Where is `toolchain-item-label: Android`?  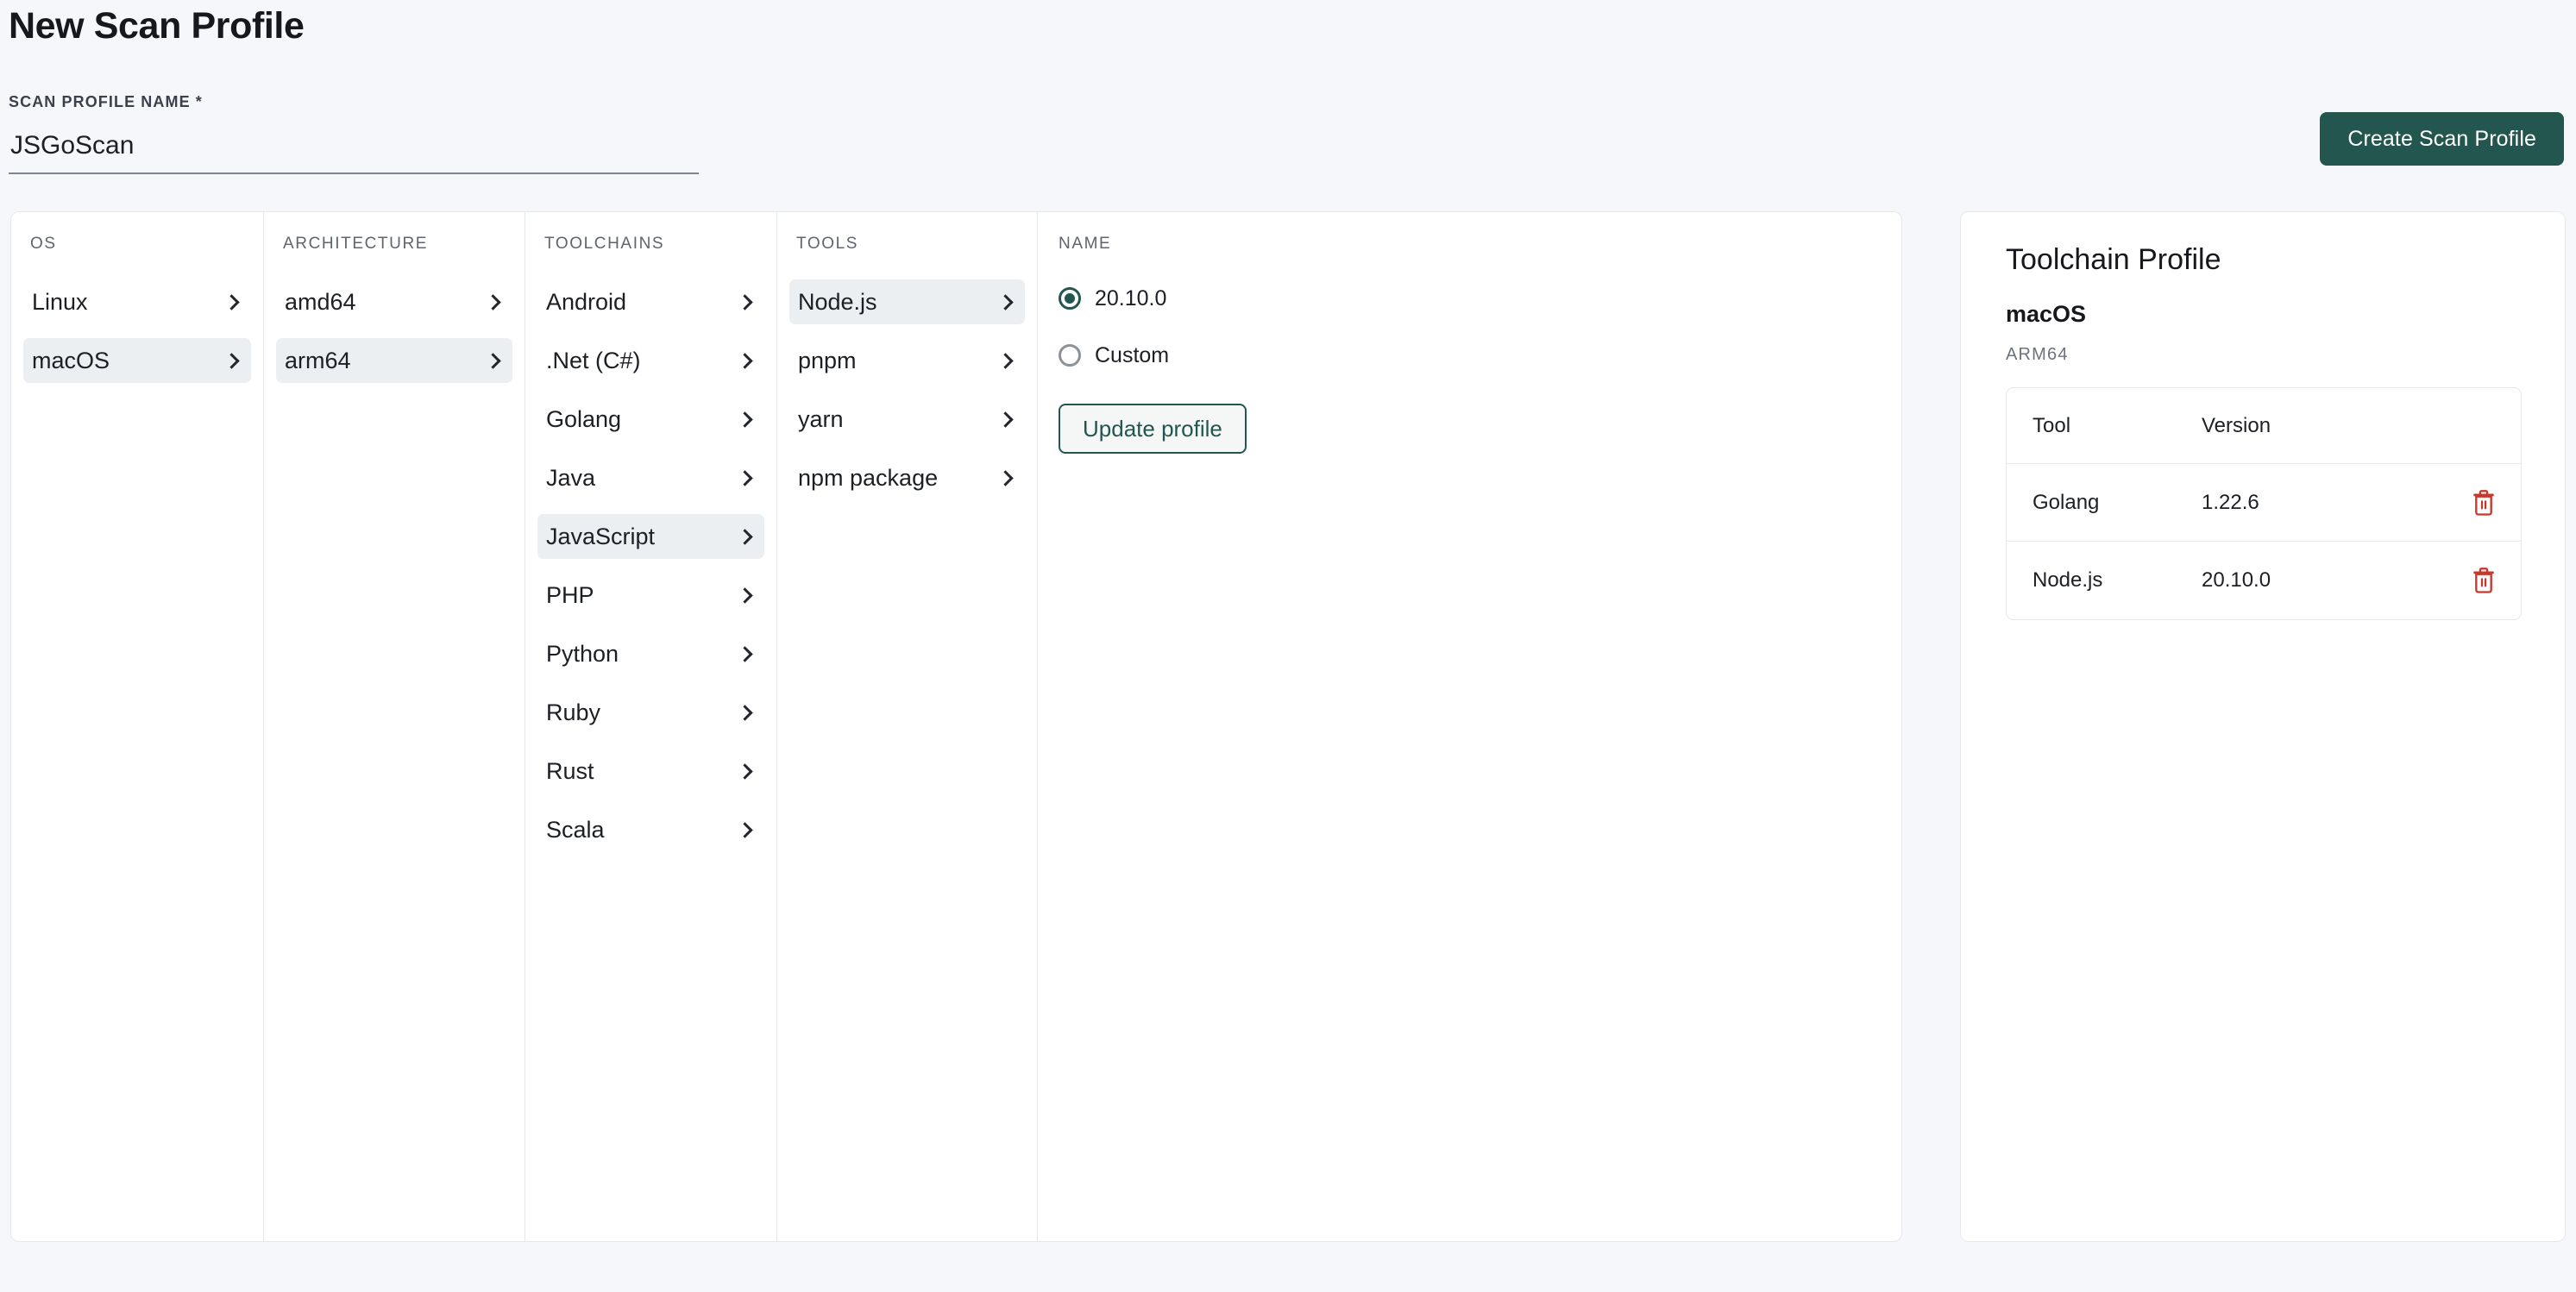
toolchain-item-label: Android is located at coordinates (586, 302).